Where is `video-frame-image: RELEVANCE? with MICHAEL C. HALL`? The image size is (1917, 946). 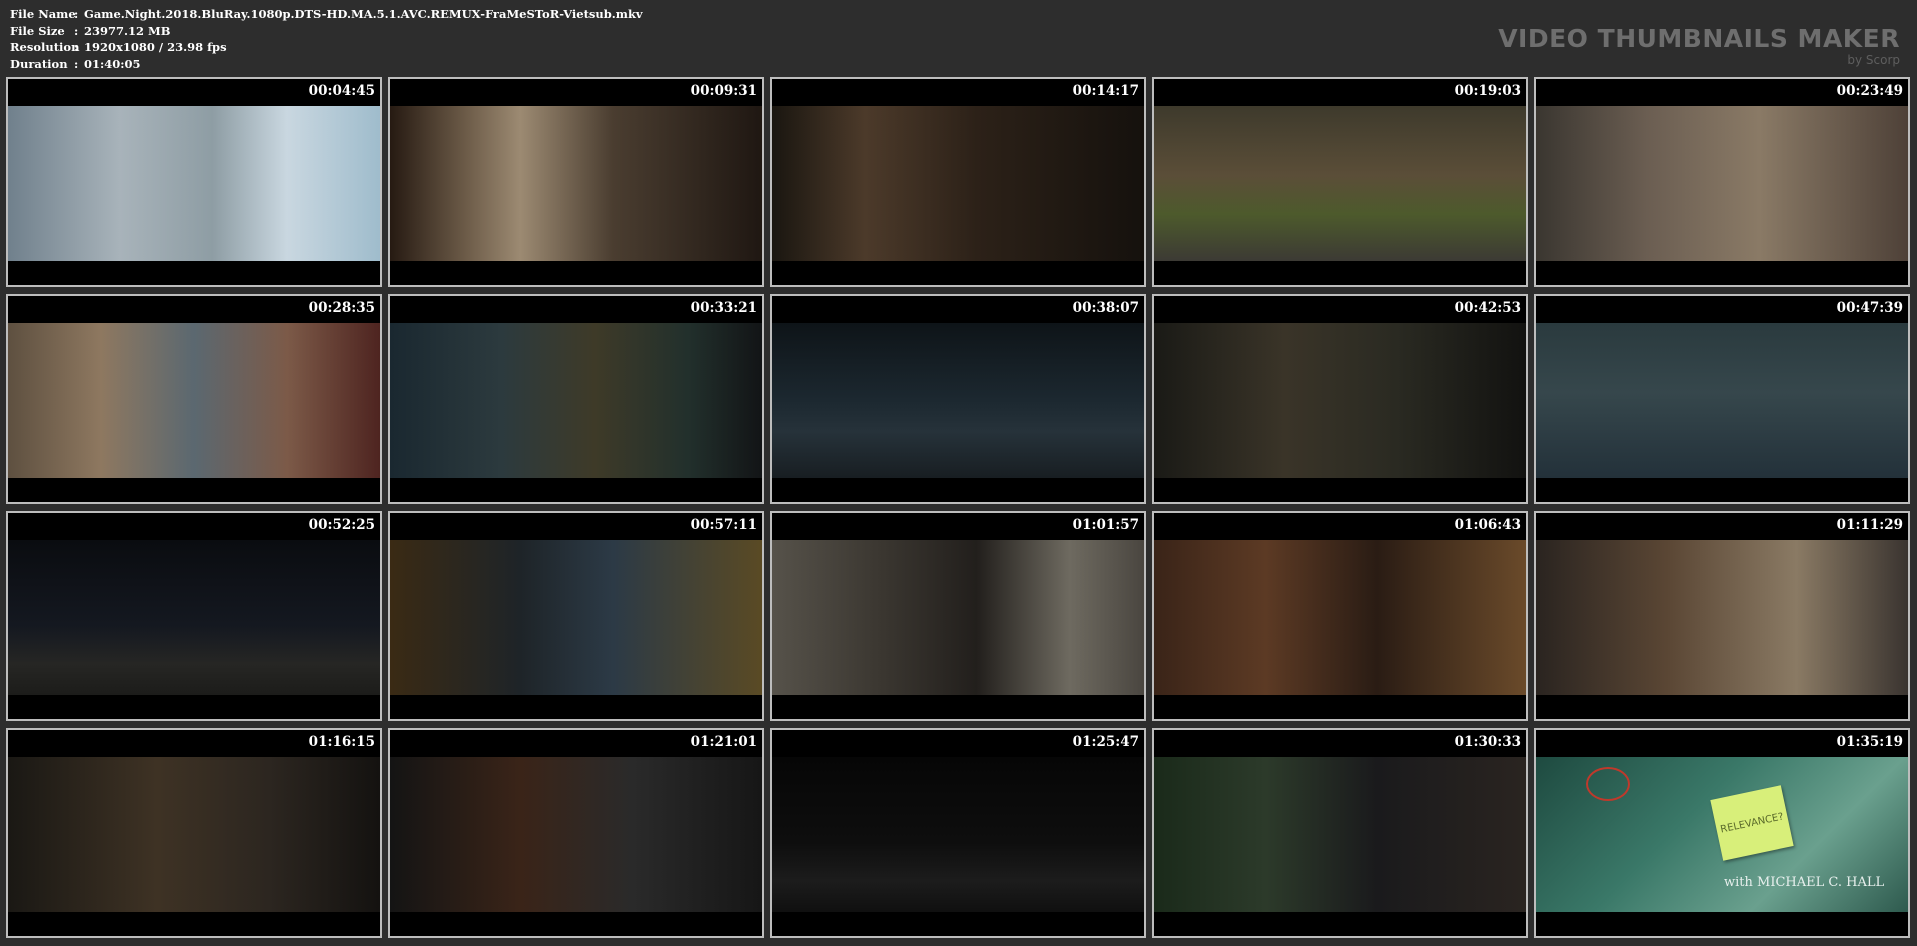 video-frame-image: RELEVANCE? with MICHAEL C. HALL is located at coordinates (1722, 834).